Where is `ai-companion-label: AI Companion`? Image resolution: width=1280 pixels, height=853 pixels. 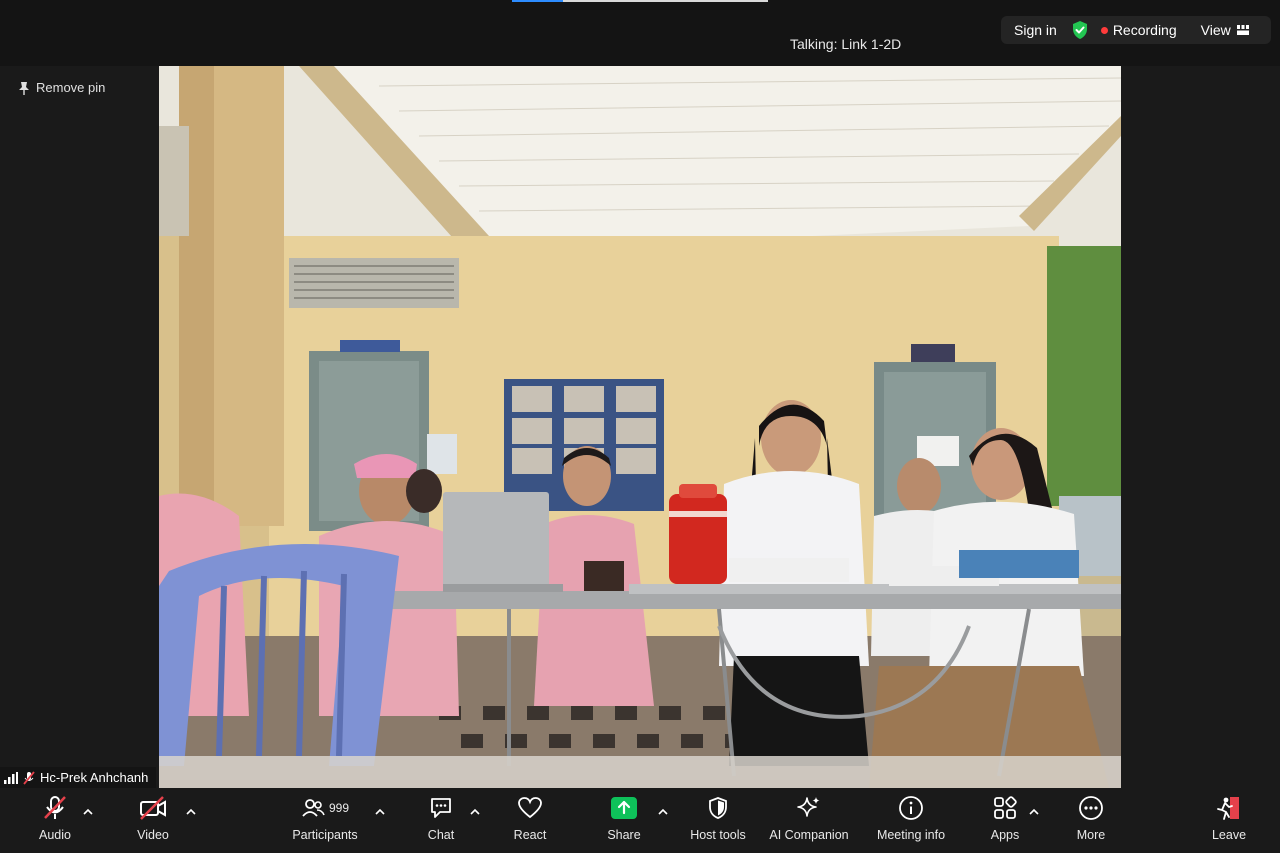
ai-companion-label: AI Companion is located at coordinates (809, 835).